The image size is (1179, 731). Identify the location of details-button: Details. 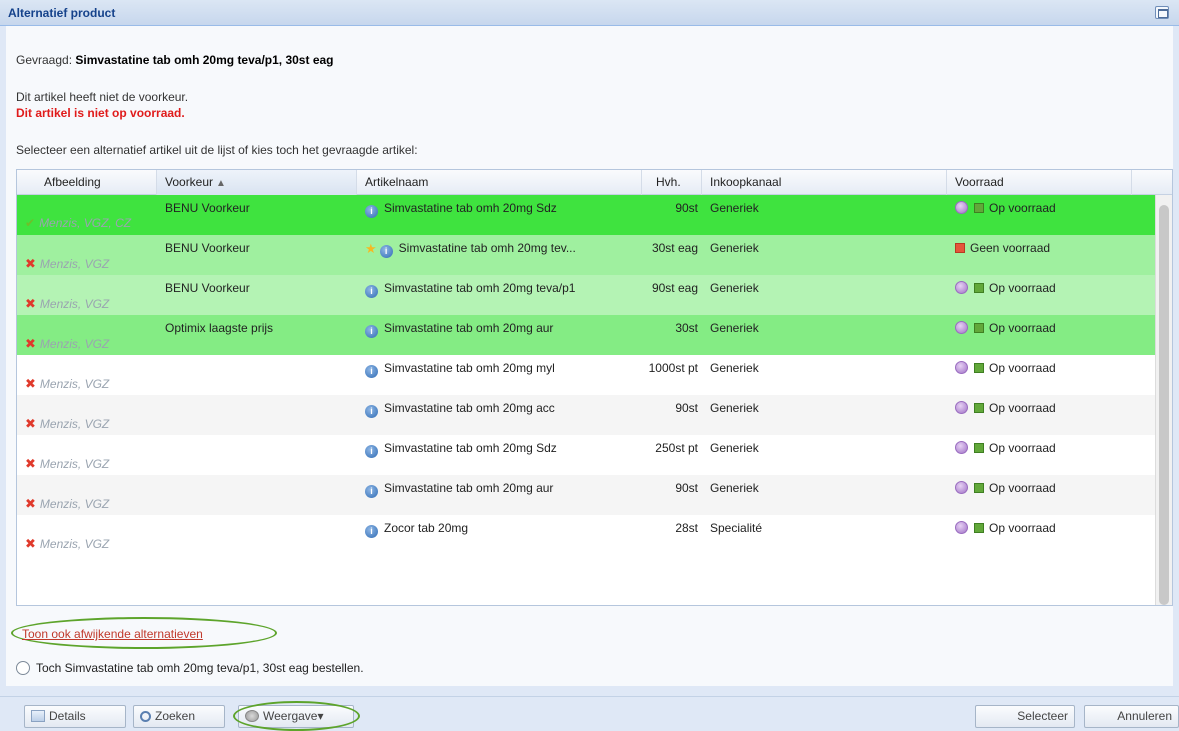
(75, 716).